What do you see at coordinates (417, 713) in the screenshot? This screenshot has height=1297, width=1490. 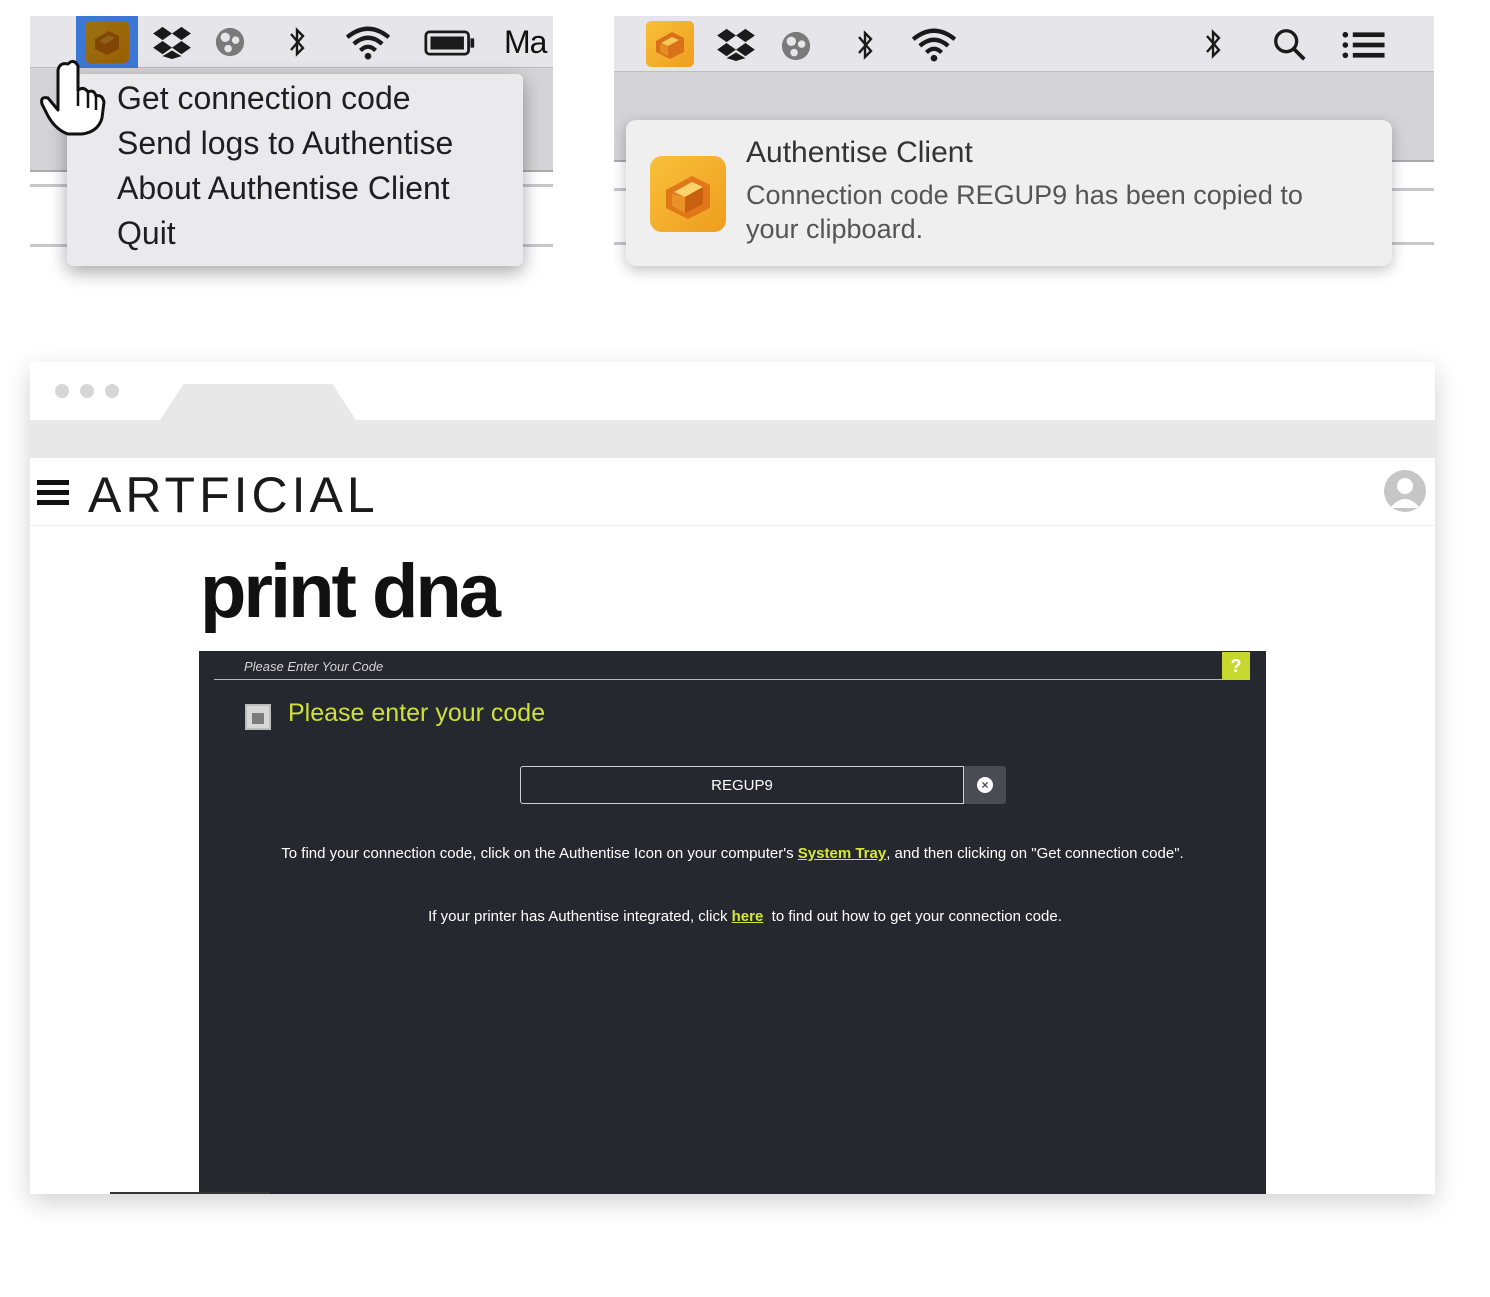 I see `panel-title: Please enter your code` at bounding box center [417, 713].